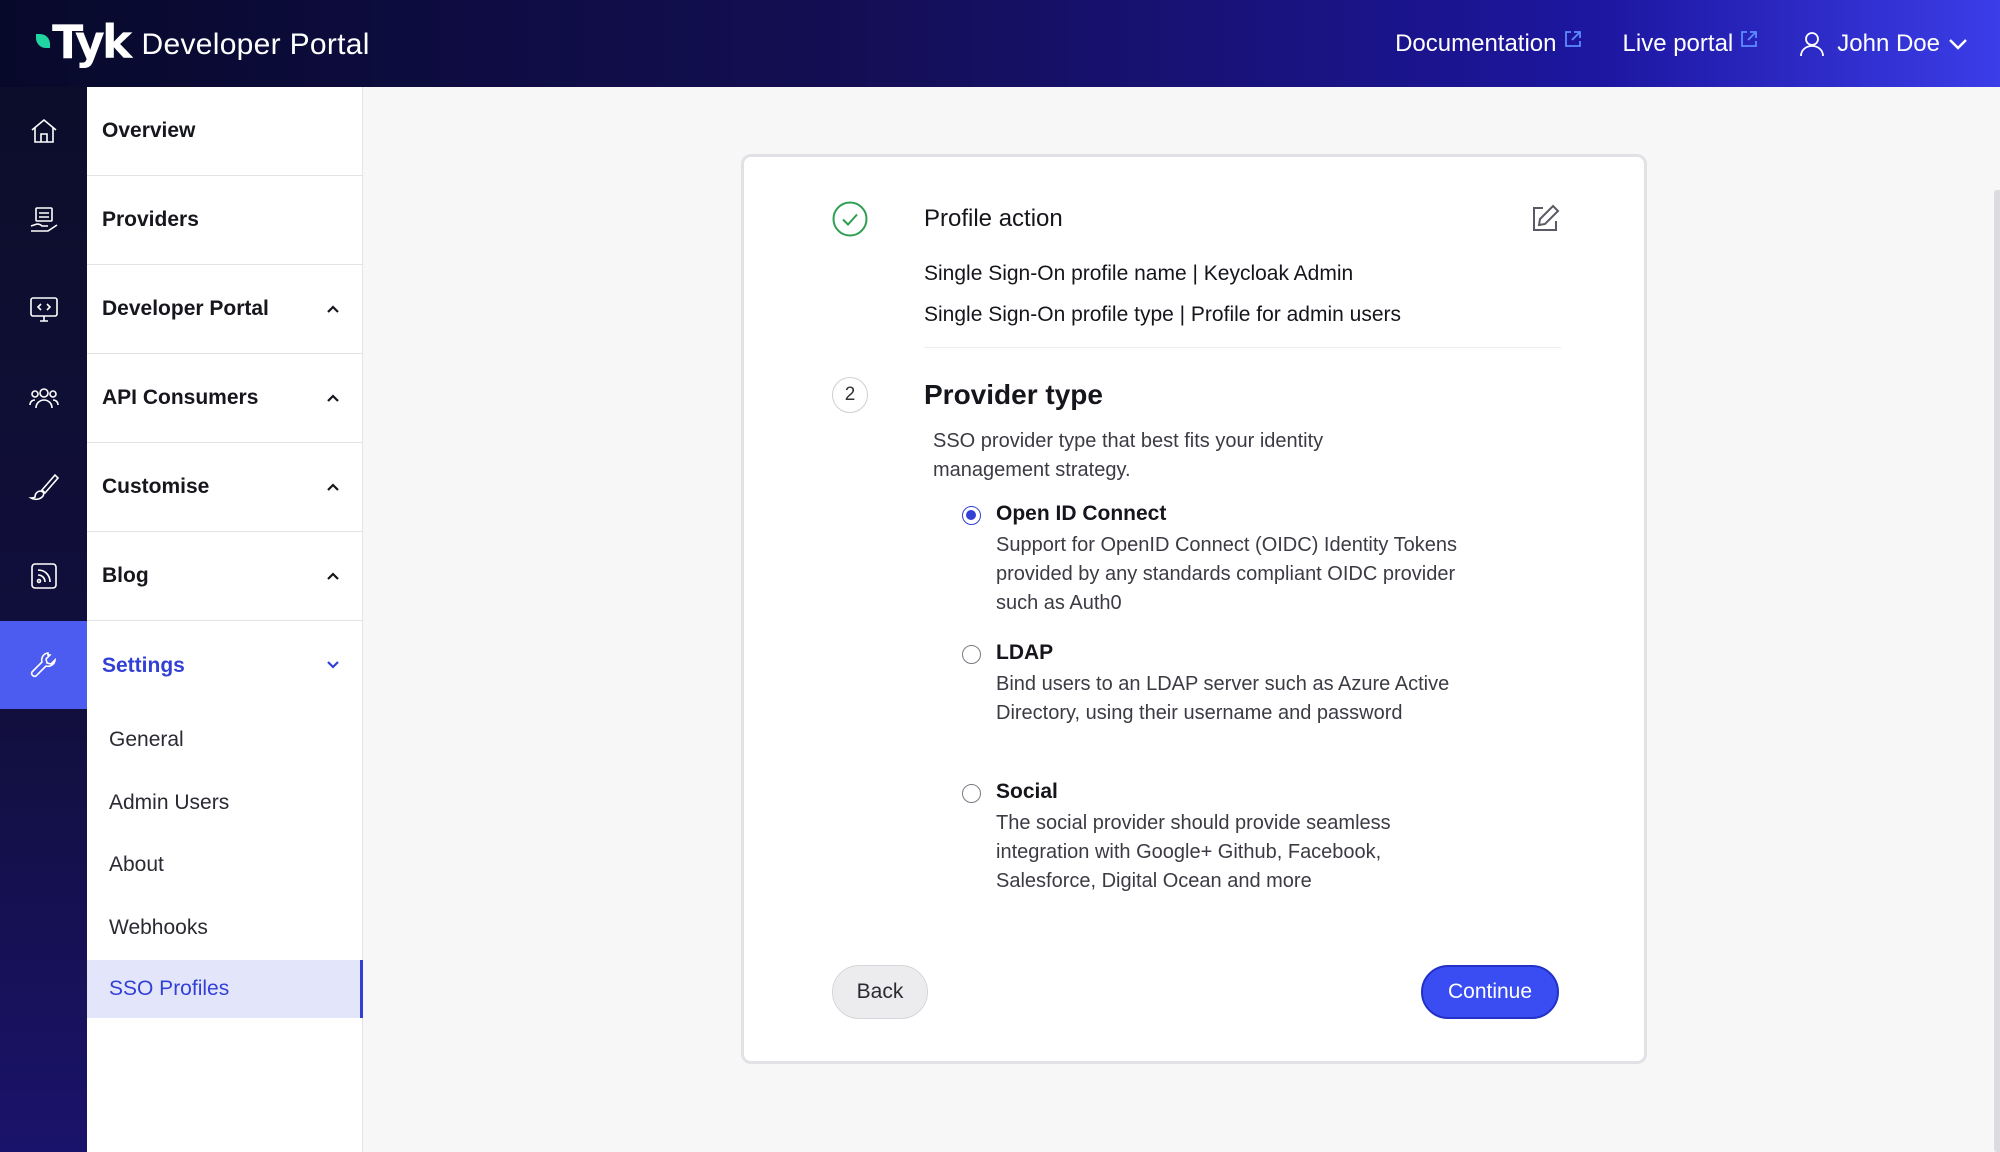 The height and width of the screenshot is (1152, 2000). What do you see at coordinates (156, 486) in the screenshot?
I see `sidebar-item-label: Customise` at bounding box center [156, 486].